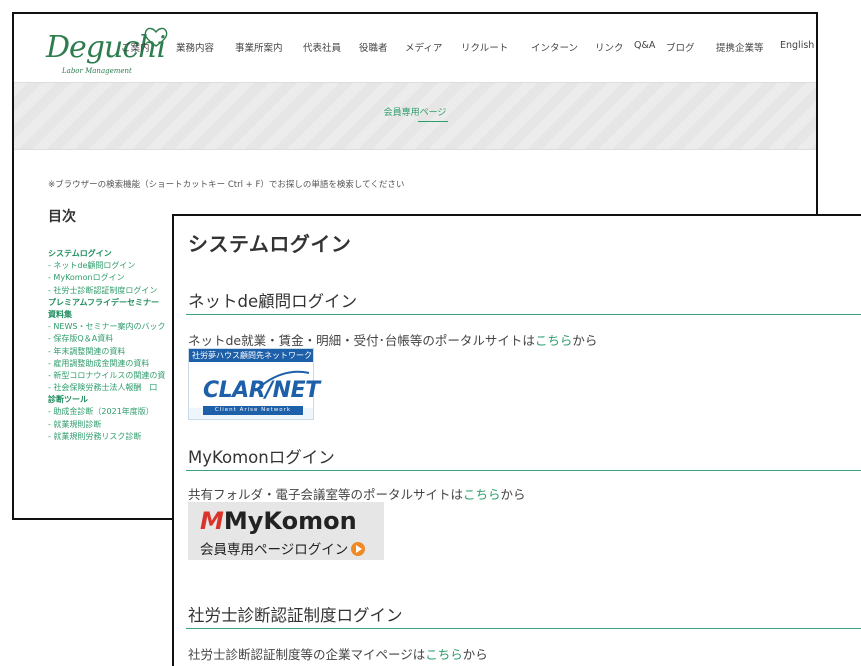 Image resolution: width=861 pixels, height=666 pixels. What do you see at coordinates (111, 51) in the screenshot?
I see `company-logo: Deguchi Labor Management` at bounding box center [111, 51].